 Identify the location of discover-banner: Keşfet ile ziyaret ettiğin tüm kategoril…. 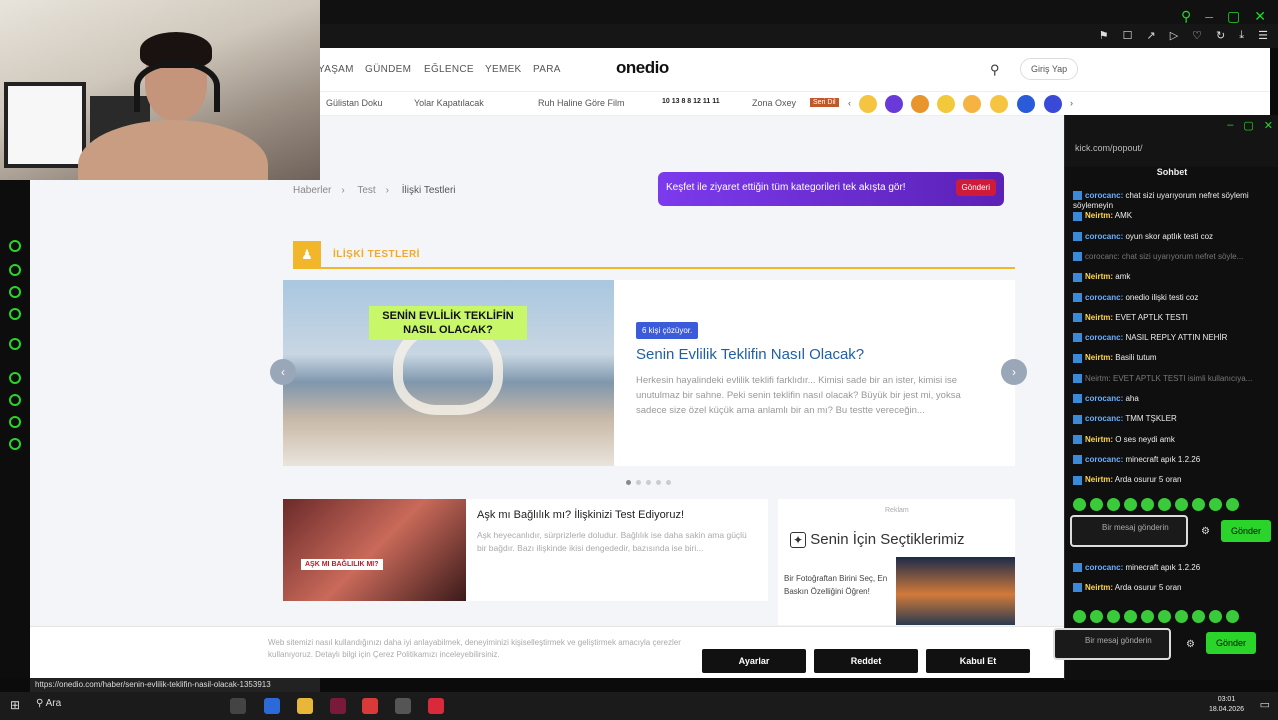
(831, 189).